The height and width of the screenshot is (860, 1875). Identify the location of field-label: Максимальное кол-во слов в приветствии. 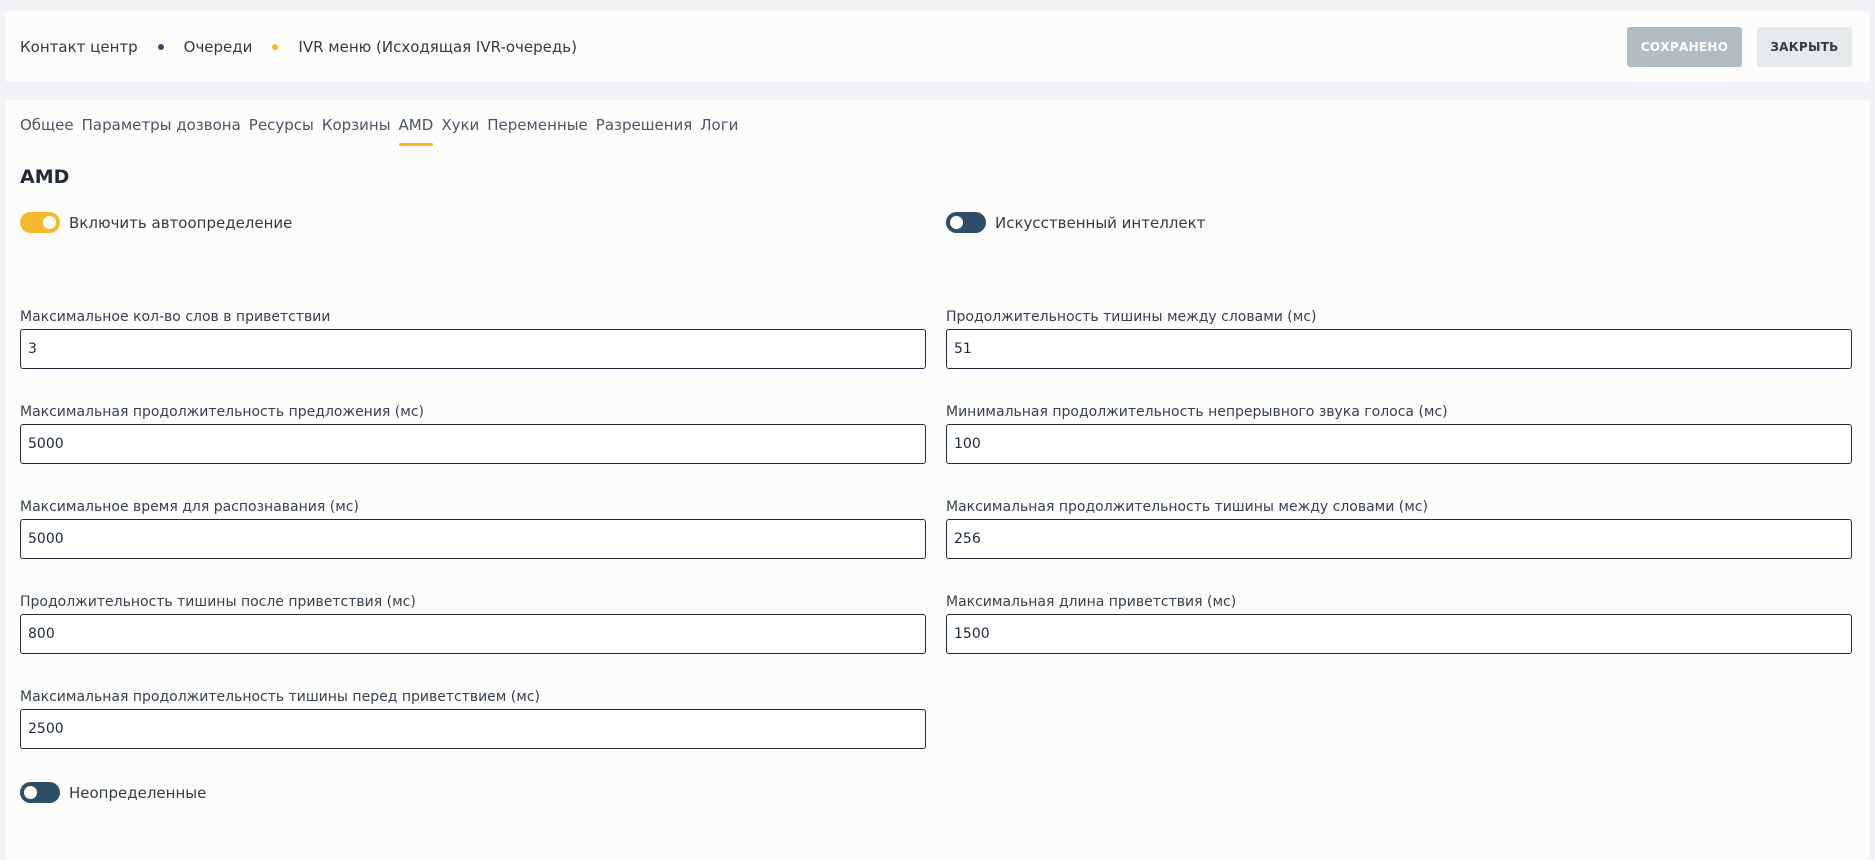
(175, 317).